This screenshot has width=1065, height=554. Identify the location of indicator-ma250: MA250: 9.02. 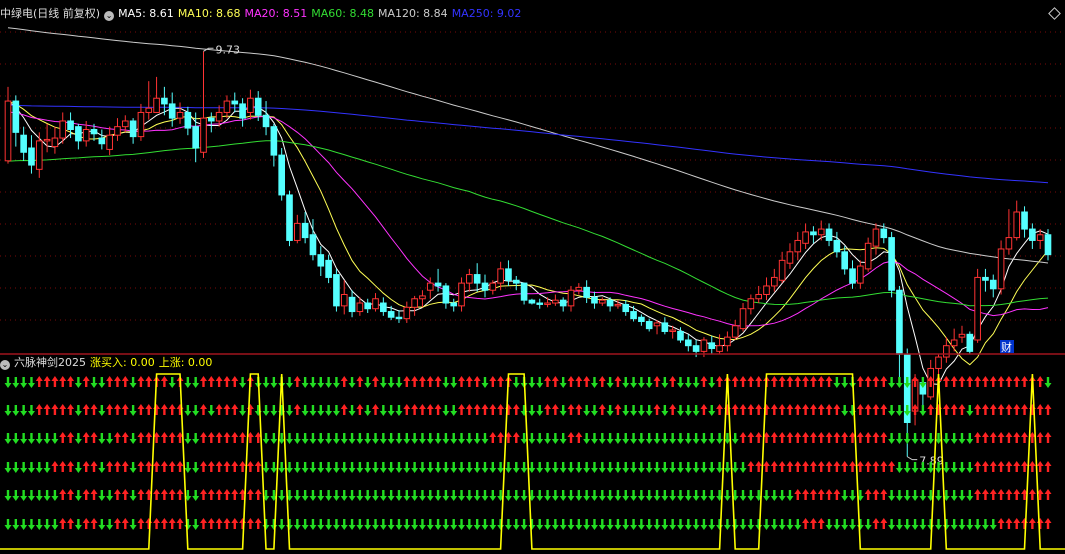
(486, 13).